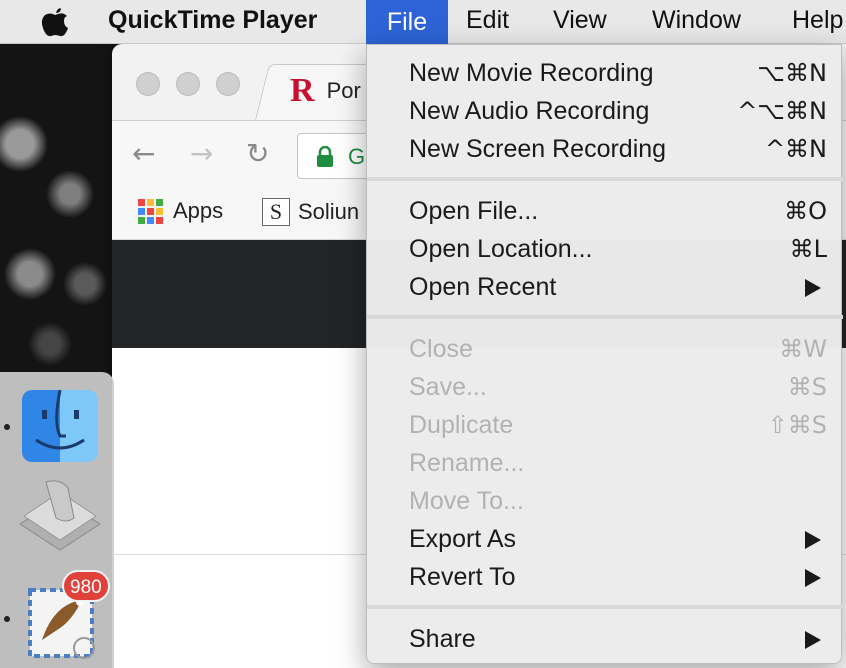  Describe the element at coordinates (150, 211) in the screenshot. I see `apps-grid-icon` at that location.